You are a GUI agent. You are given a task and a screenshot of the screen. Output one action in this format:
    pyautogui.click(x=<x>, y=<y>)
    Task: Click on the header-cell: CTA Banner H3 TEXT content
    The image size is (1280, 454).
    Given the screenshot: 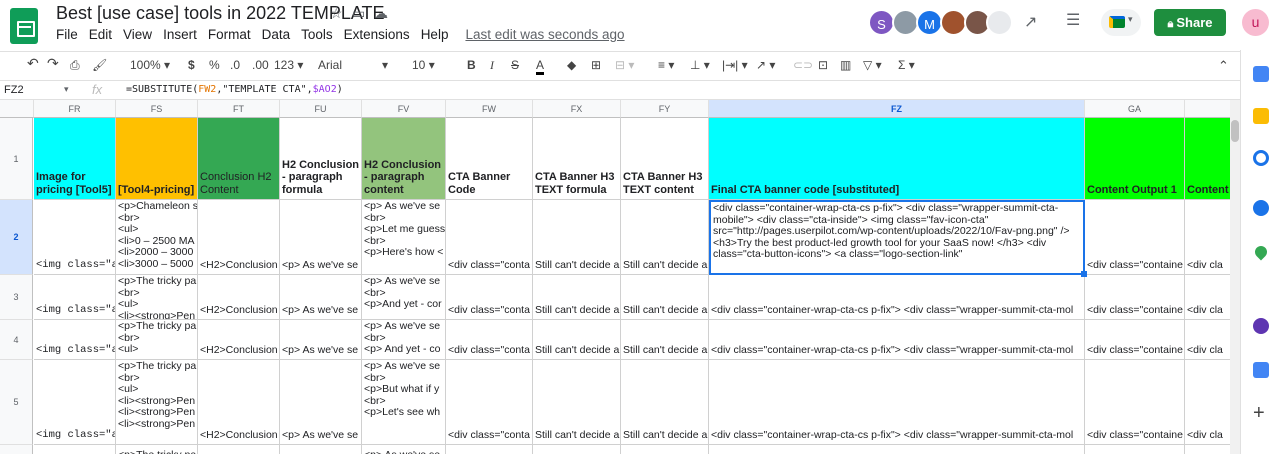 What is the action you would take?
    pyautogui.click(x=665, y=159)
    